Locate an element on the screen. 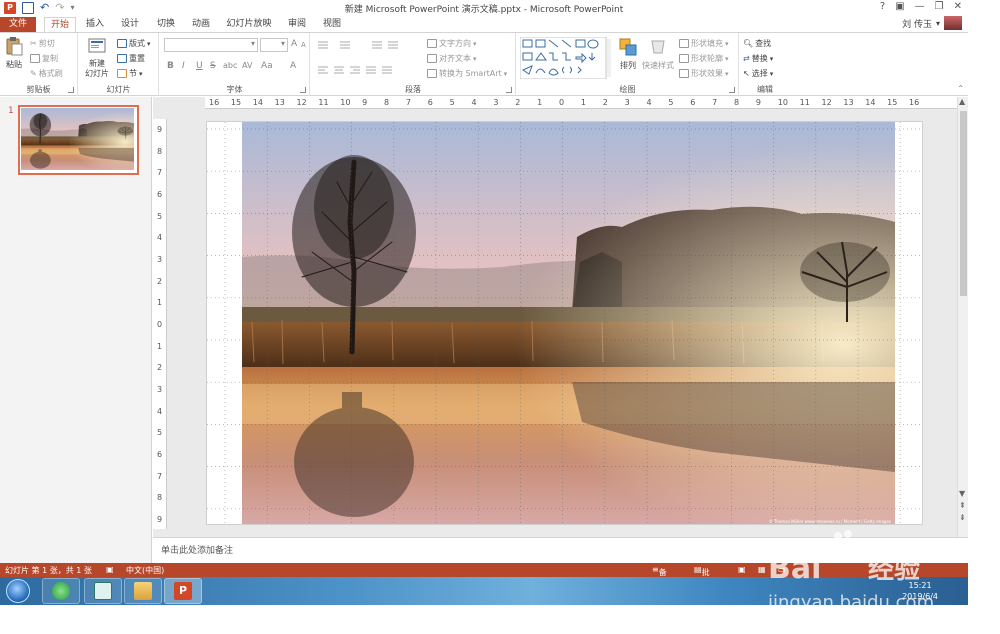 This screenshot has height=634, width=1000. new-slide-button: 新建 幻灯片 is located at coordinates (97, 57).